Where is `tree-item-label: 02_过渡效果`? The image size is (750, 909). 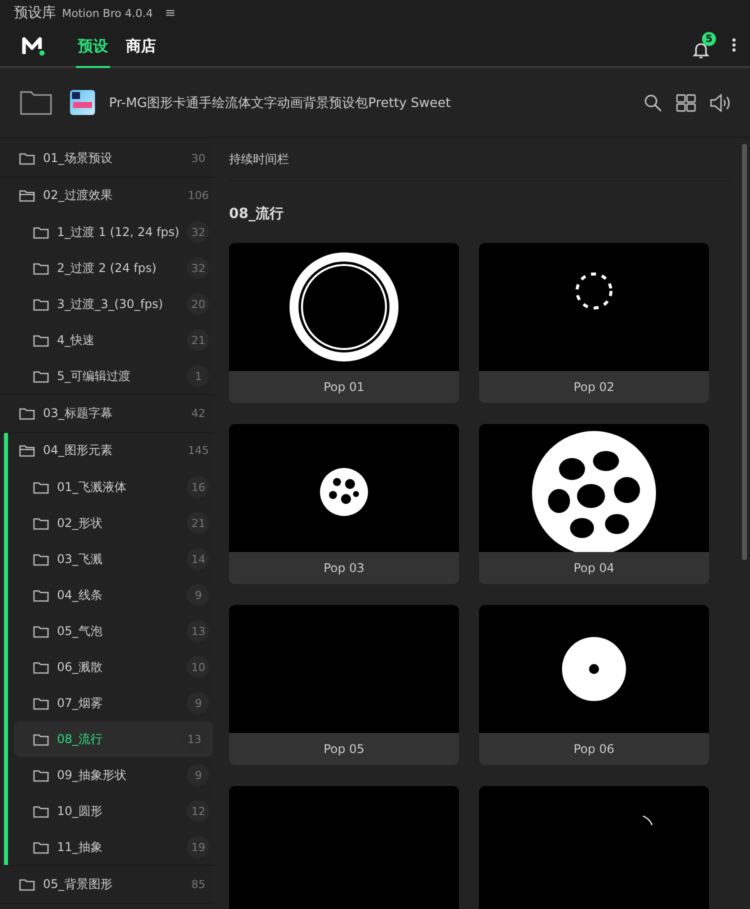 tree-item-label: 02_过渡效果 is located at coordinates (78, 195).